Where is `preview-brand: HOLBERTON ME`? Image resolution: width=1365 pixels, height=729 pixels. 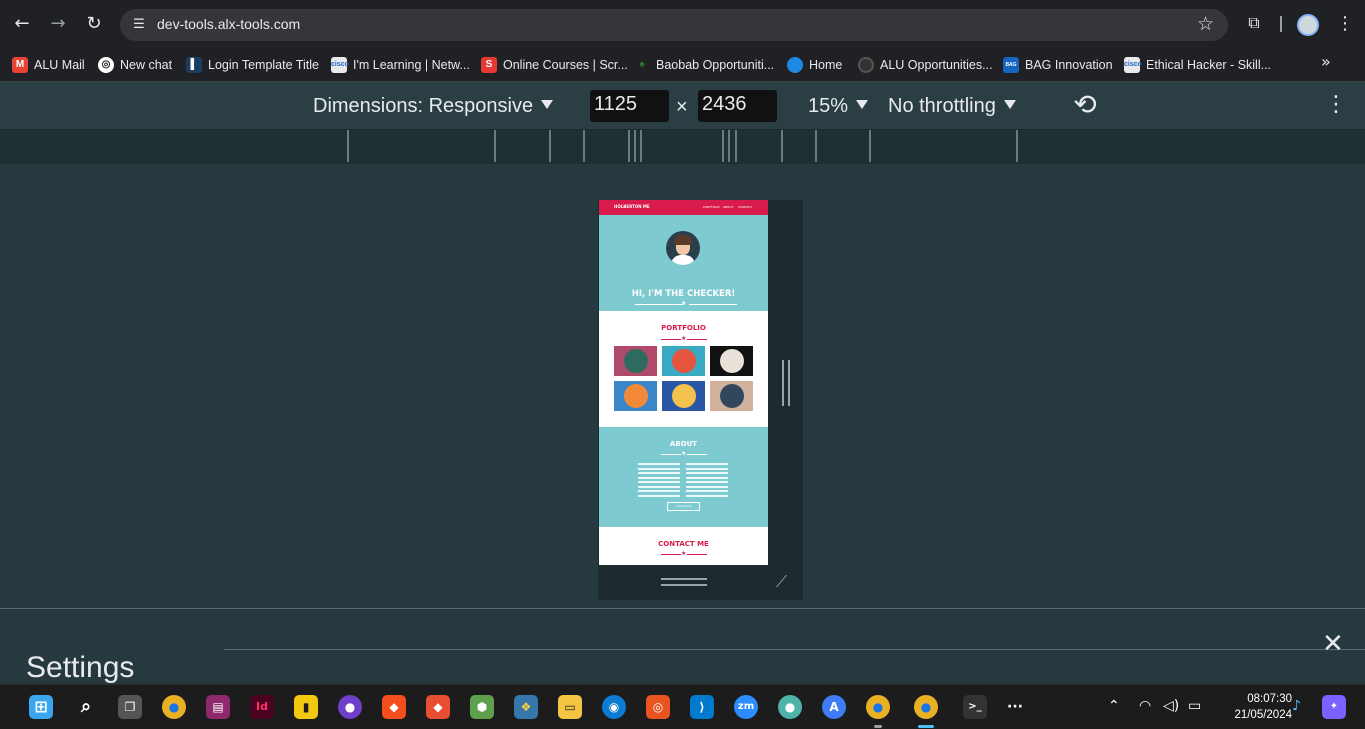
preview-brand: HOLBERTON ME is located at coordinates (632, 206).